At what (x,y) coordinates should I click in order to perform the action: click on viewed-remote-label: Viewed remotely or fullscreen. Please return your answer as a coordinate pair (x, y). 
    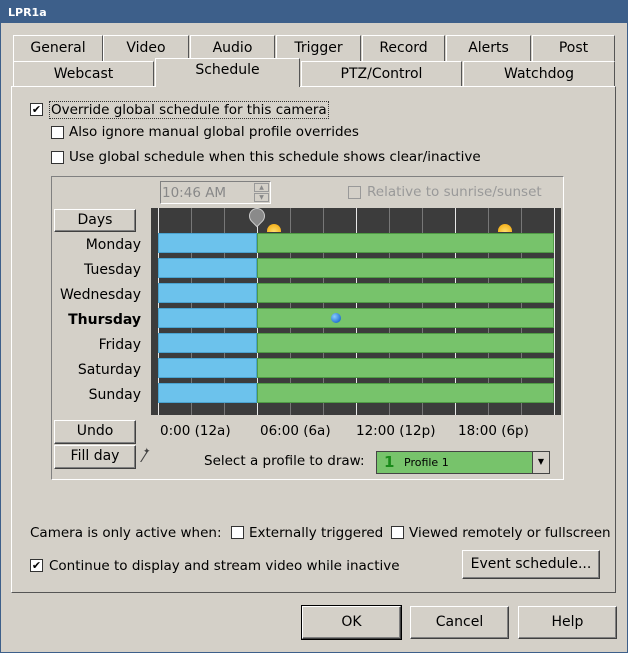
    Looking at the image, I should click on (510, 533).